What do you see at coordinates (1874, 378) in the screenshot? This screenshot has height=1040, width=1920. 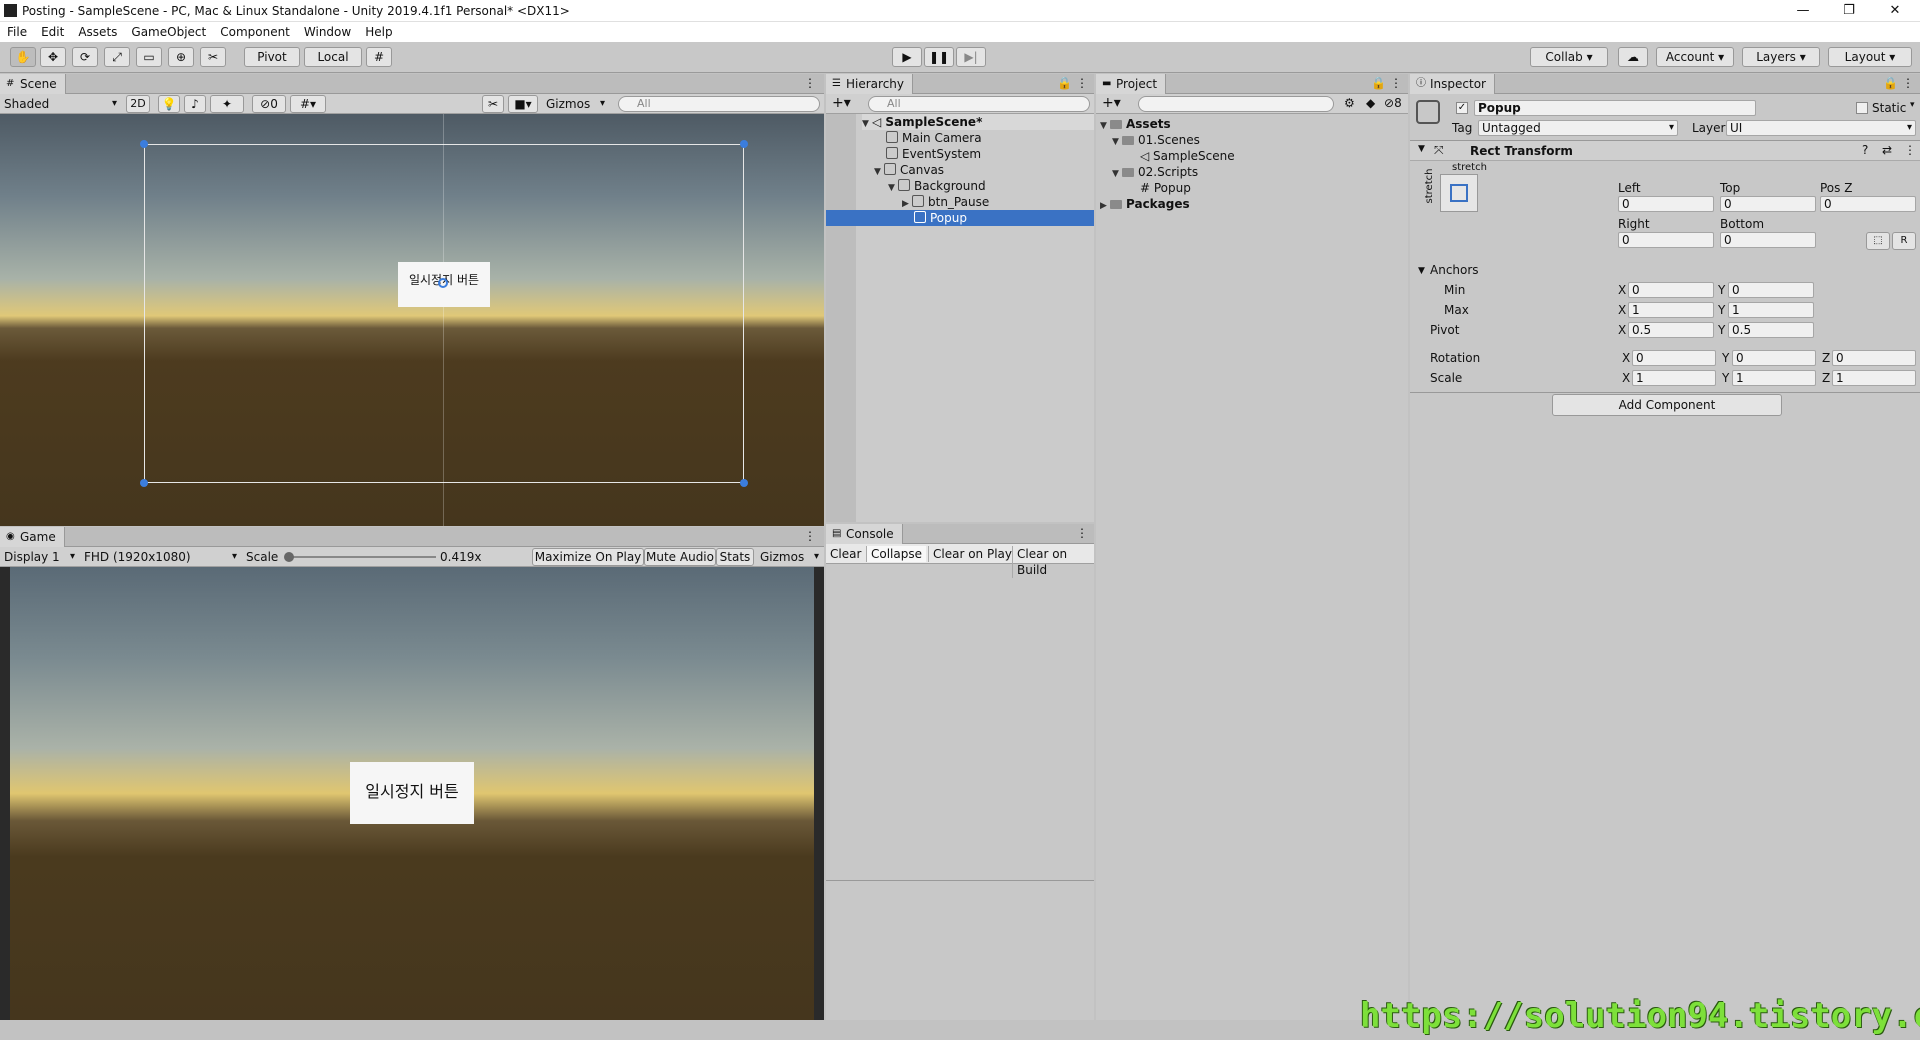 I see `scale-z-field: 1` at bounding box center [1874, 378].